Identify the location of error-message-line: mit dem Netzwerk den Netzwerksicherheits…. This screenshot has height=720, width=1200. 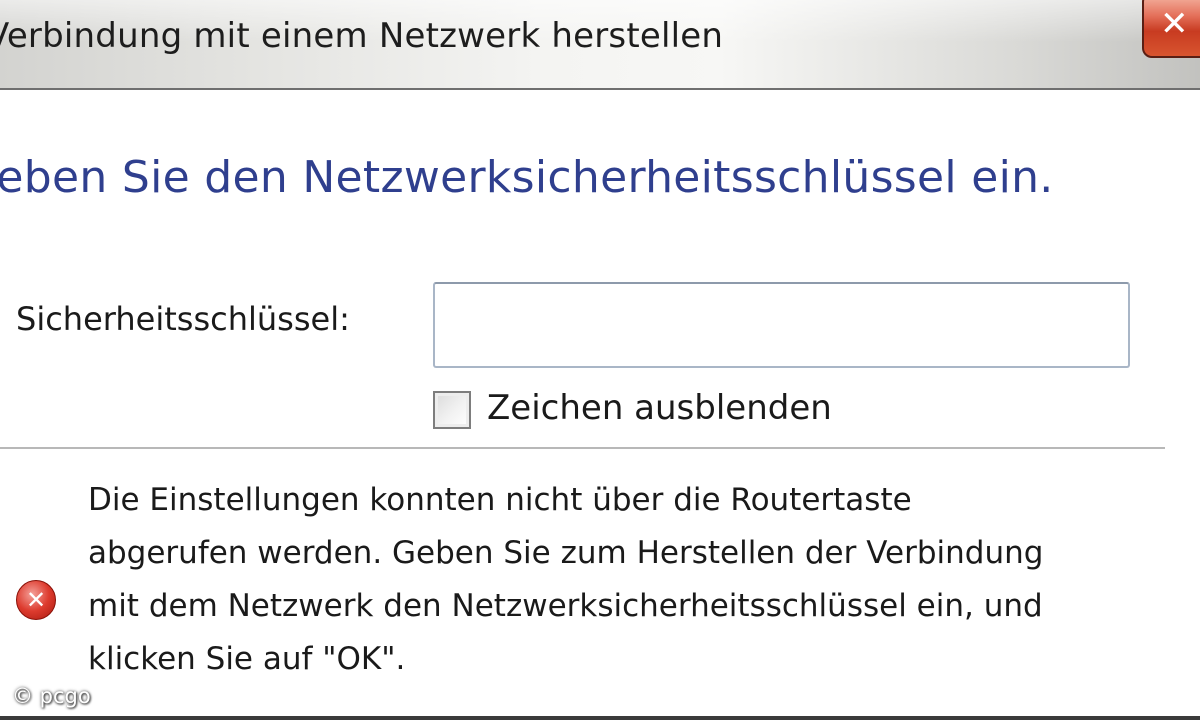
(565, 606).